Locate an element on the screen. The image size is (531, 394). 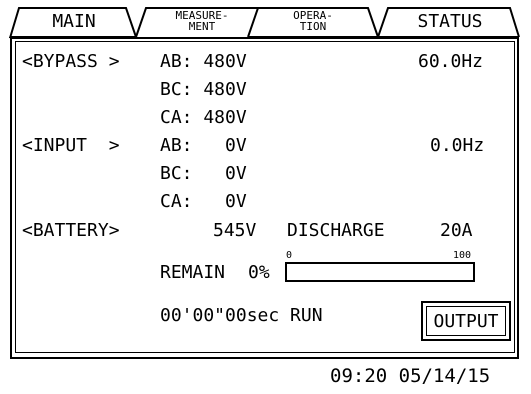
remain-label: REMAIN is located at coordinates (193, 272).